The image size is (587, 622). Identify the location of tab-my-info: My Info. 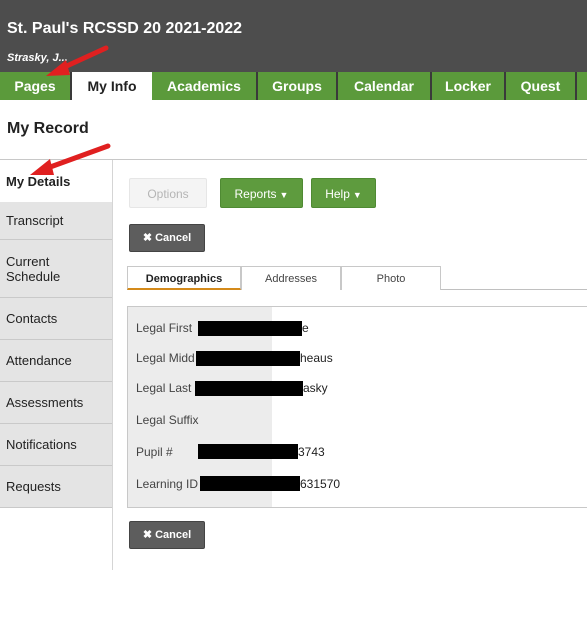
(112, 86).